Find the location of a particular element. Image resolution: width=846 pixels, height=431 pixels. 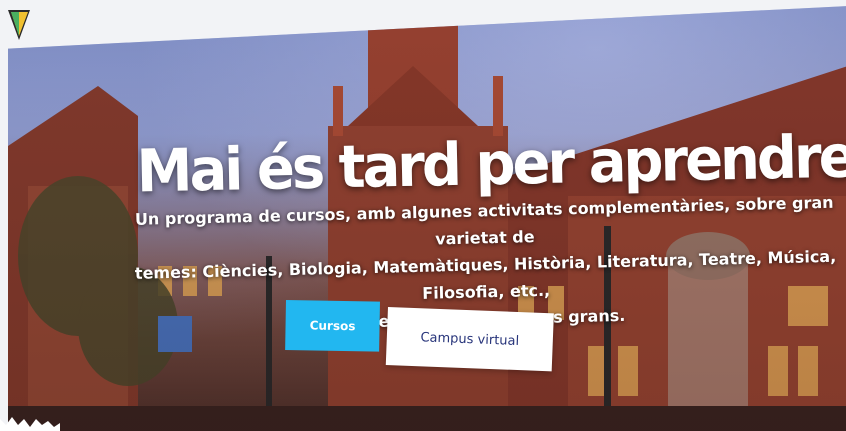

campus-virtual-button: Campus virtual is located at coordinates (469, 339).